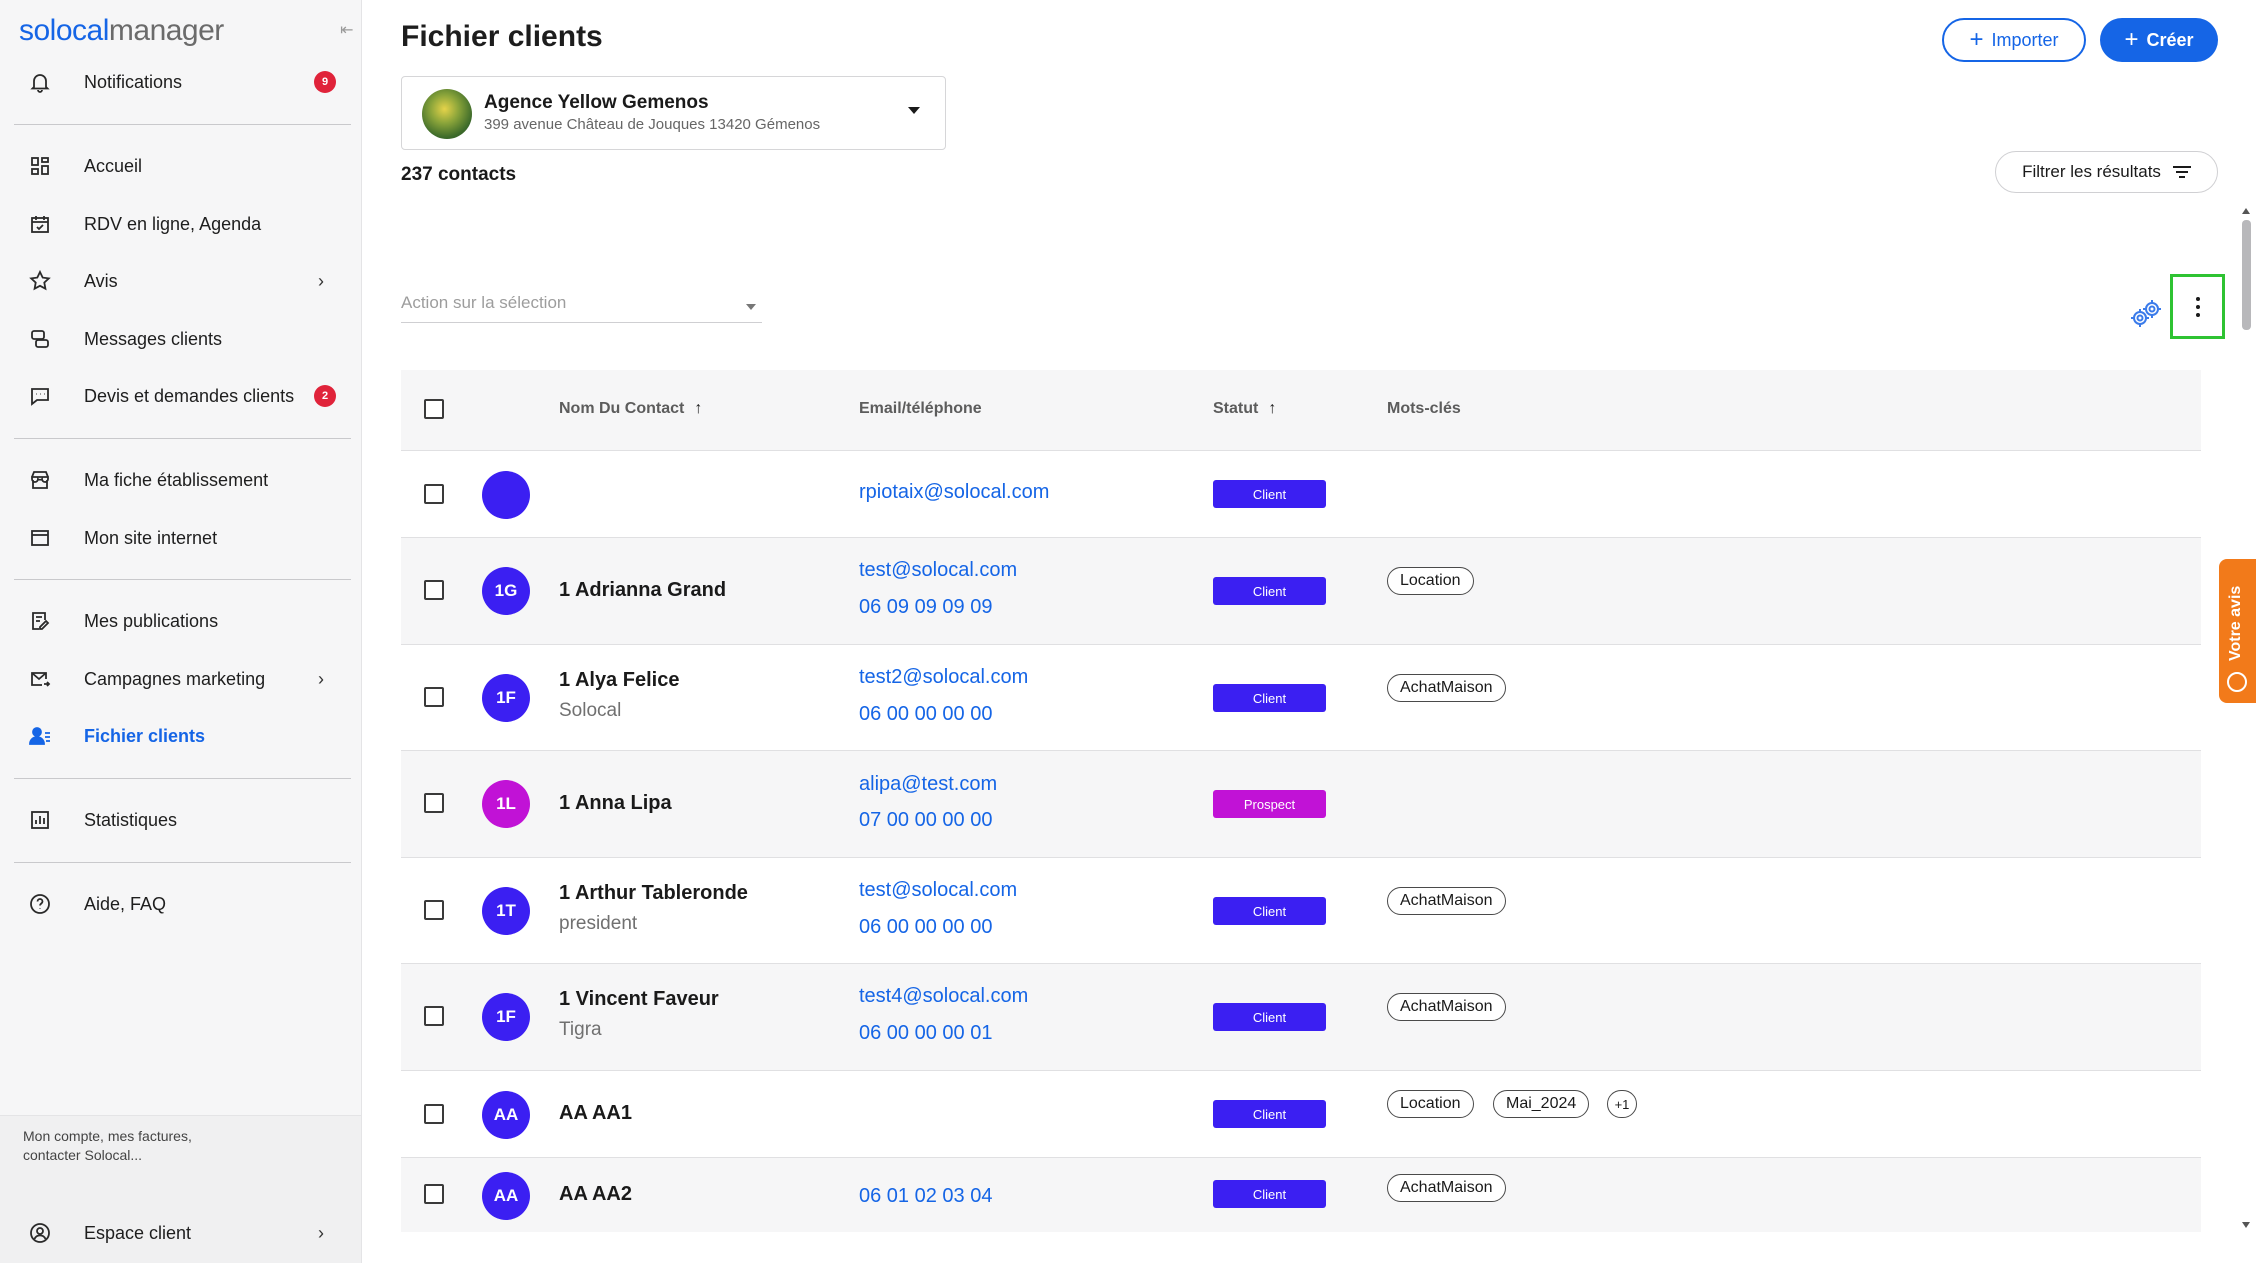 This screenshot has height=1263, width=2256. What do you see at coordinates (1424, 408) in the screenshot?
I see `column-header-keywords: Mots-clés` at bounding box center [1424, 408].